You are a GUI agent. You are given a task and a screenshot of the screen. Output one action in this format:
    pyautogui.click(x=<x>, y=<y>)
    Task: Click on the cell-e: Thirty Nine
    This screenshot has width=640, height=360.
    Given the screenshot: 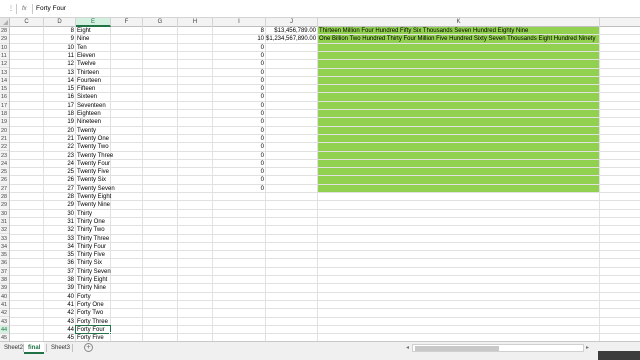 What is the action you would take?
    pyautogui.click(x=93, y=288)
    